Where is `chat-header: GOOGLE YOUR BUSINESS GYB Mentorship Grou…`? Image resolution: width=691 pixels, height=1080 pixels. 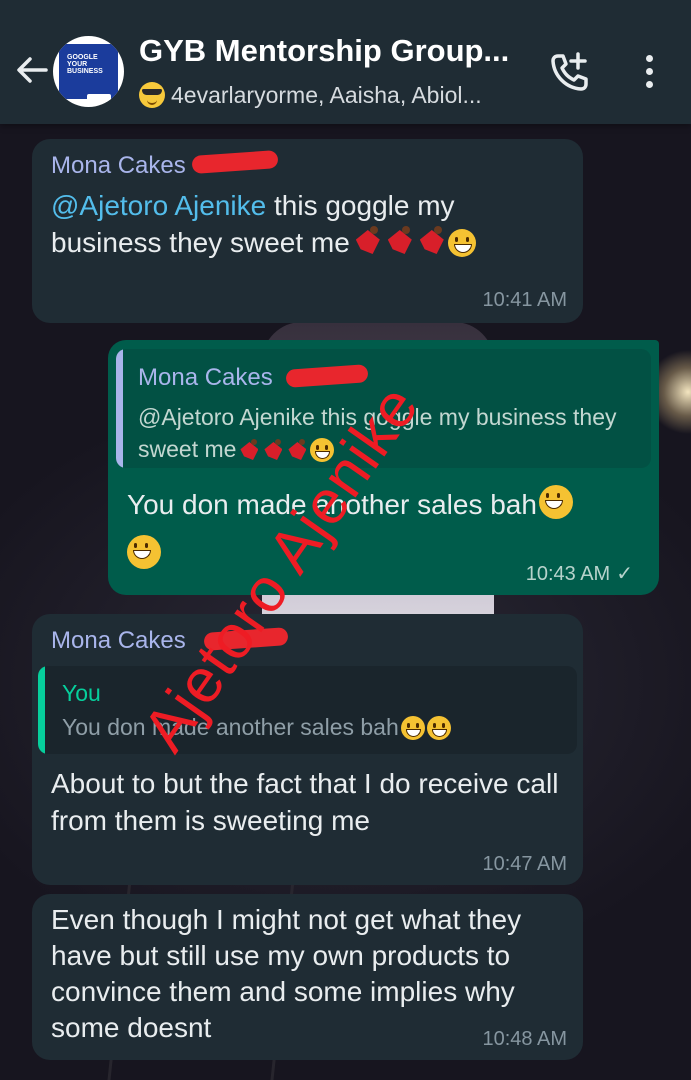 chat-header: GOOGLE YOUR BUSINESS GYB Mentorship Grou… is located at coordinates (345, 62).